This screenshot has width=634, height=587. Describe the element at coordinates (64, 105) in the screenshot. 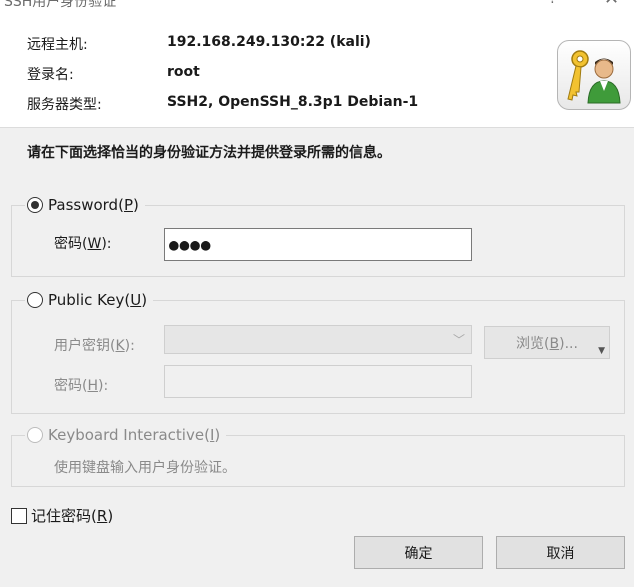

I see `server-type-label: 服务器类型:` at that location.